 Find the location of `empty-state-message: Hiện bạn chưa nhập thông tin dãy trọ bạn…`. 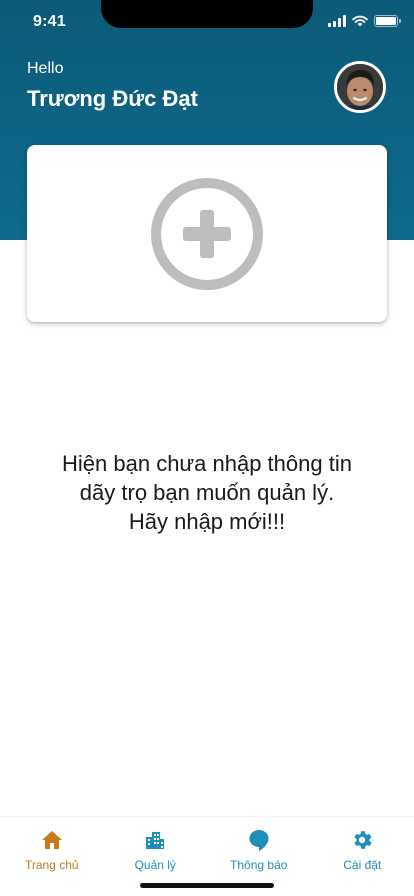

empty-state-message: Hiện bạn chưa nhập thông tin dãy trọ bạn… is located at coordinates (207, 492).